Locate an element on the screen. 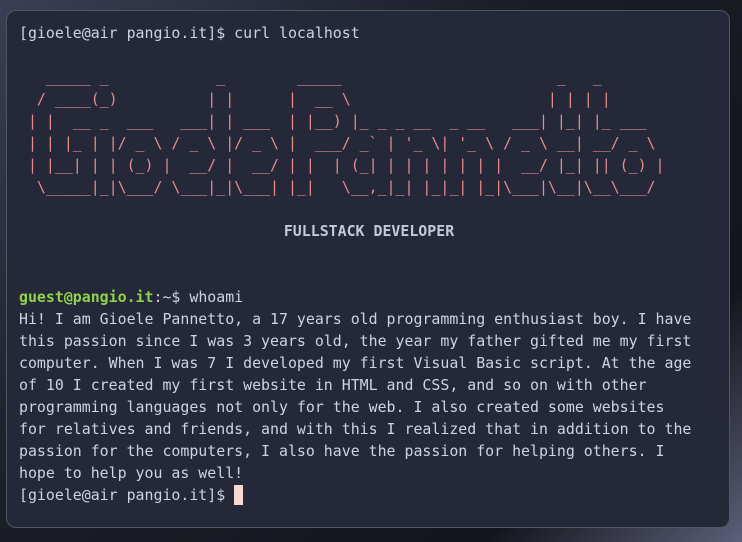 The height and width of the screenshot is (542, 742). cursor is located at coordinates (239, 495).